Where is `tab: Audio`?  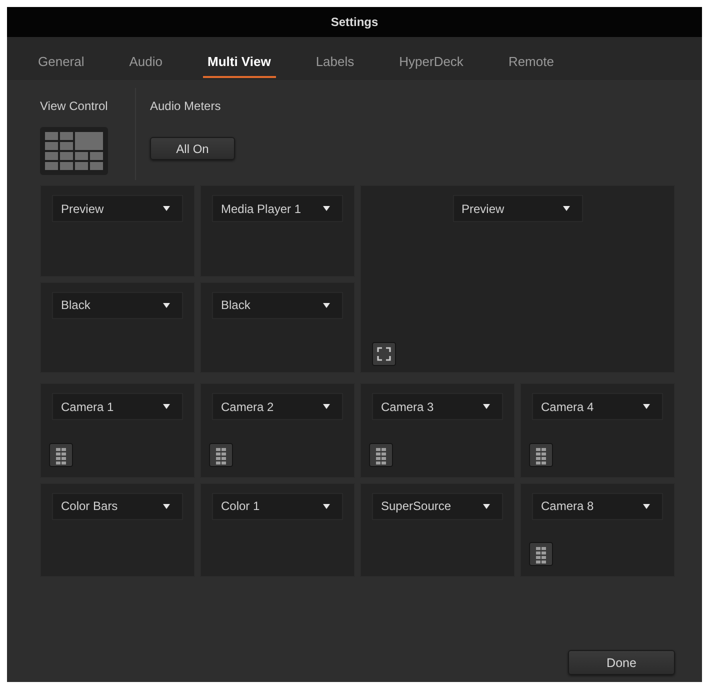
tab: Audio is located at coordinates (146, 57).